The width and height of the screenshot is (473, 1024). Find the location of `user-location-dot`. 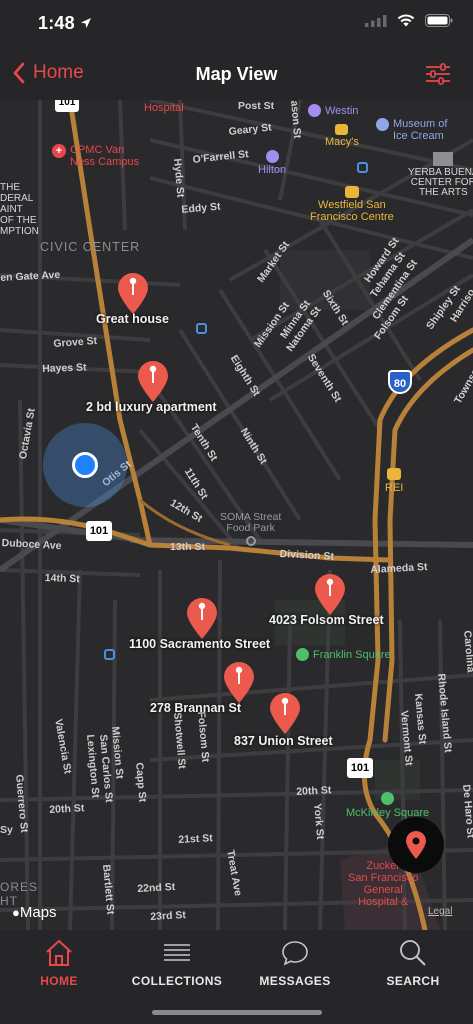

user-location-dot is located at coordinates (85, 465).